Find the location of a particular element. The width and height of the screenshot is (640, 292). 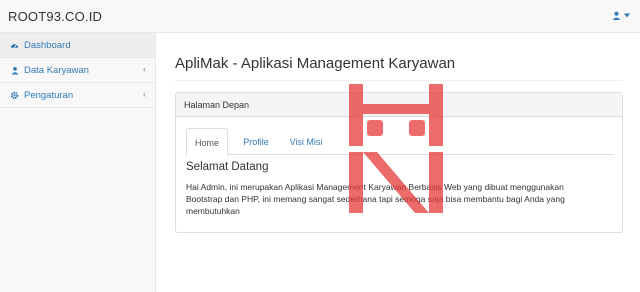

welcome-heading: Selamat Datang is located at coordinates (227, 167).